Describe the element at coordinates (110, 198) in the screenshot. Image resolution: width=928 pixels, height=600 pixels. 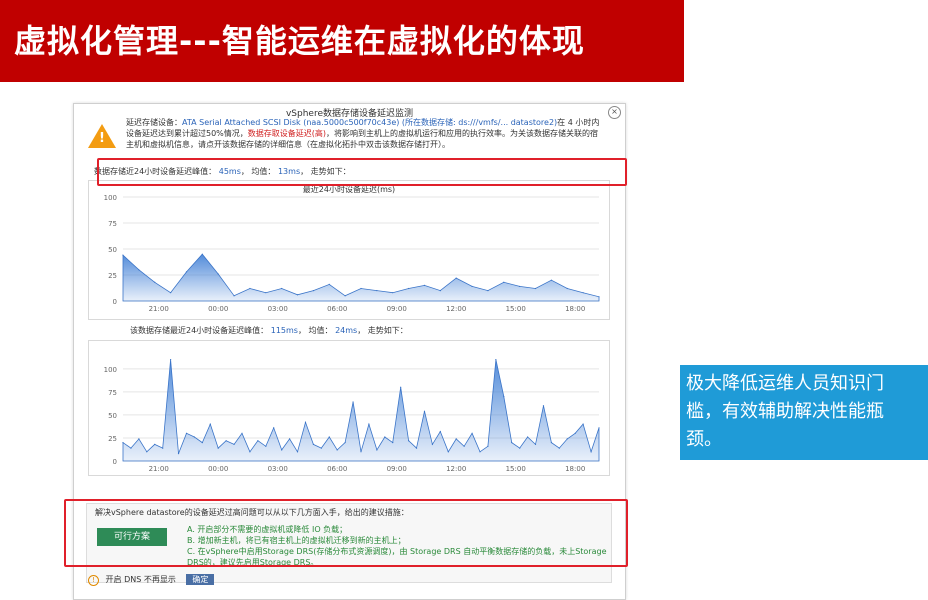
I see `chart-1-ytick: 100` at that location.